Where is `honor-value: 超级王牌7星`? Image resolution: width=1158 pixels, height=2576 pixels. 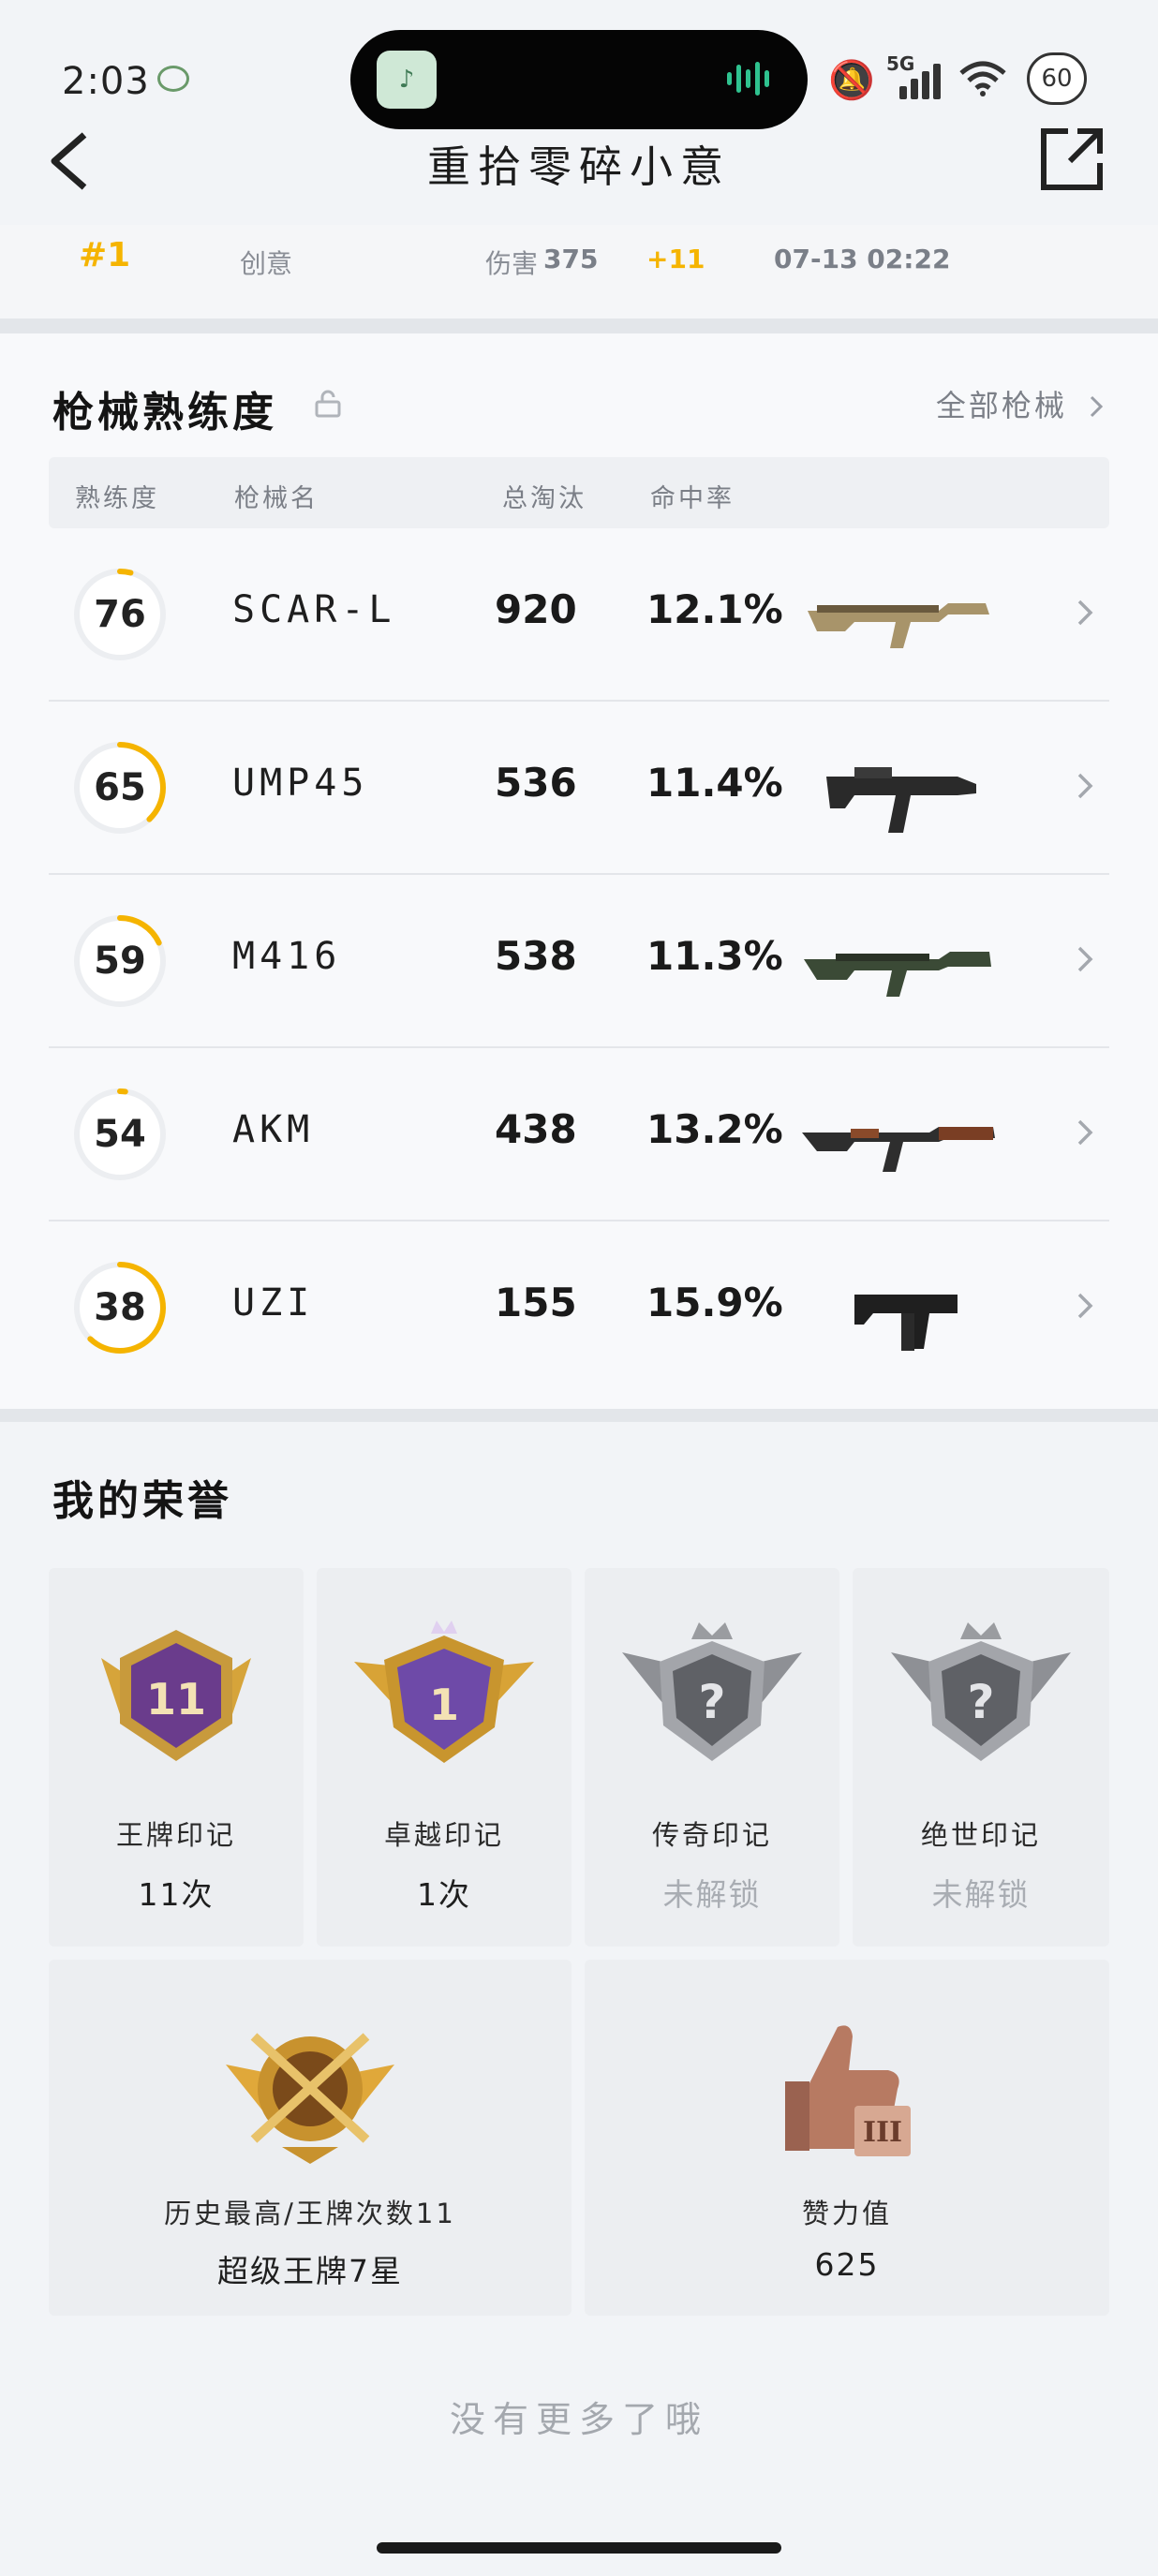 honor-value: 超级王牌7星 is located at coordinates (310, 2271).